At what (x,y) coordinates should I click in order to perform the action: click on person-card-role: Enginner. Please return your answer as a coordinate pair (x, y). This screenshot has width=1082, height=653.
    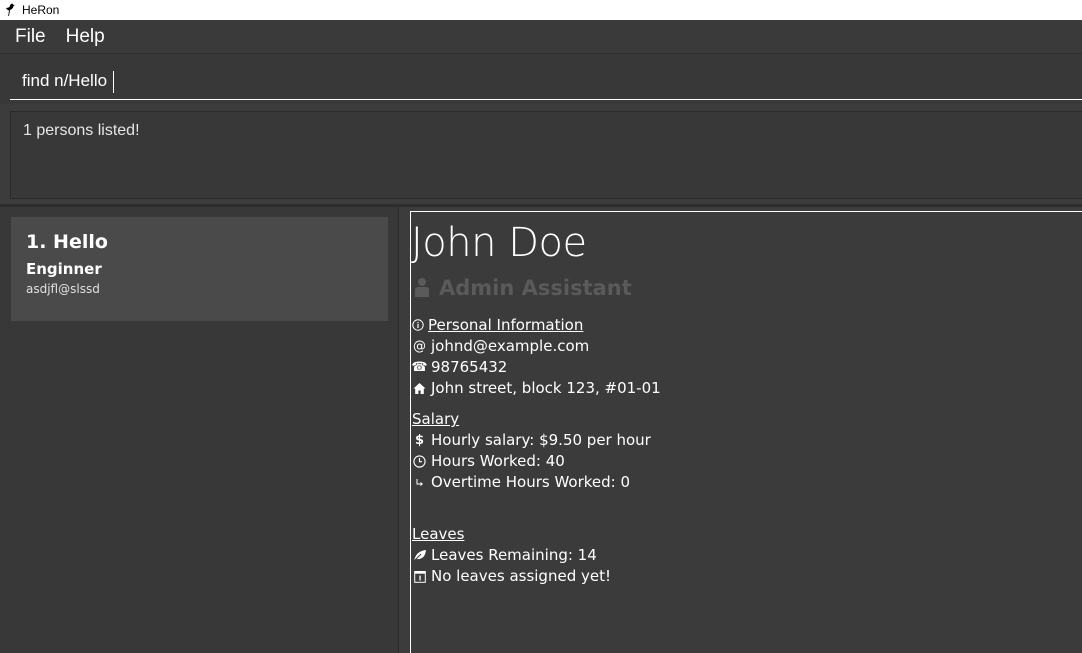
    Looking at the image, I should click on (64, 269).